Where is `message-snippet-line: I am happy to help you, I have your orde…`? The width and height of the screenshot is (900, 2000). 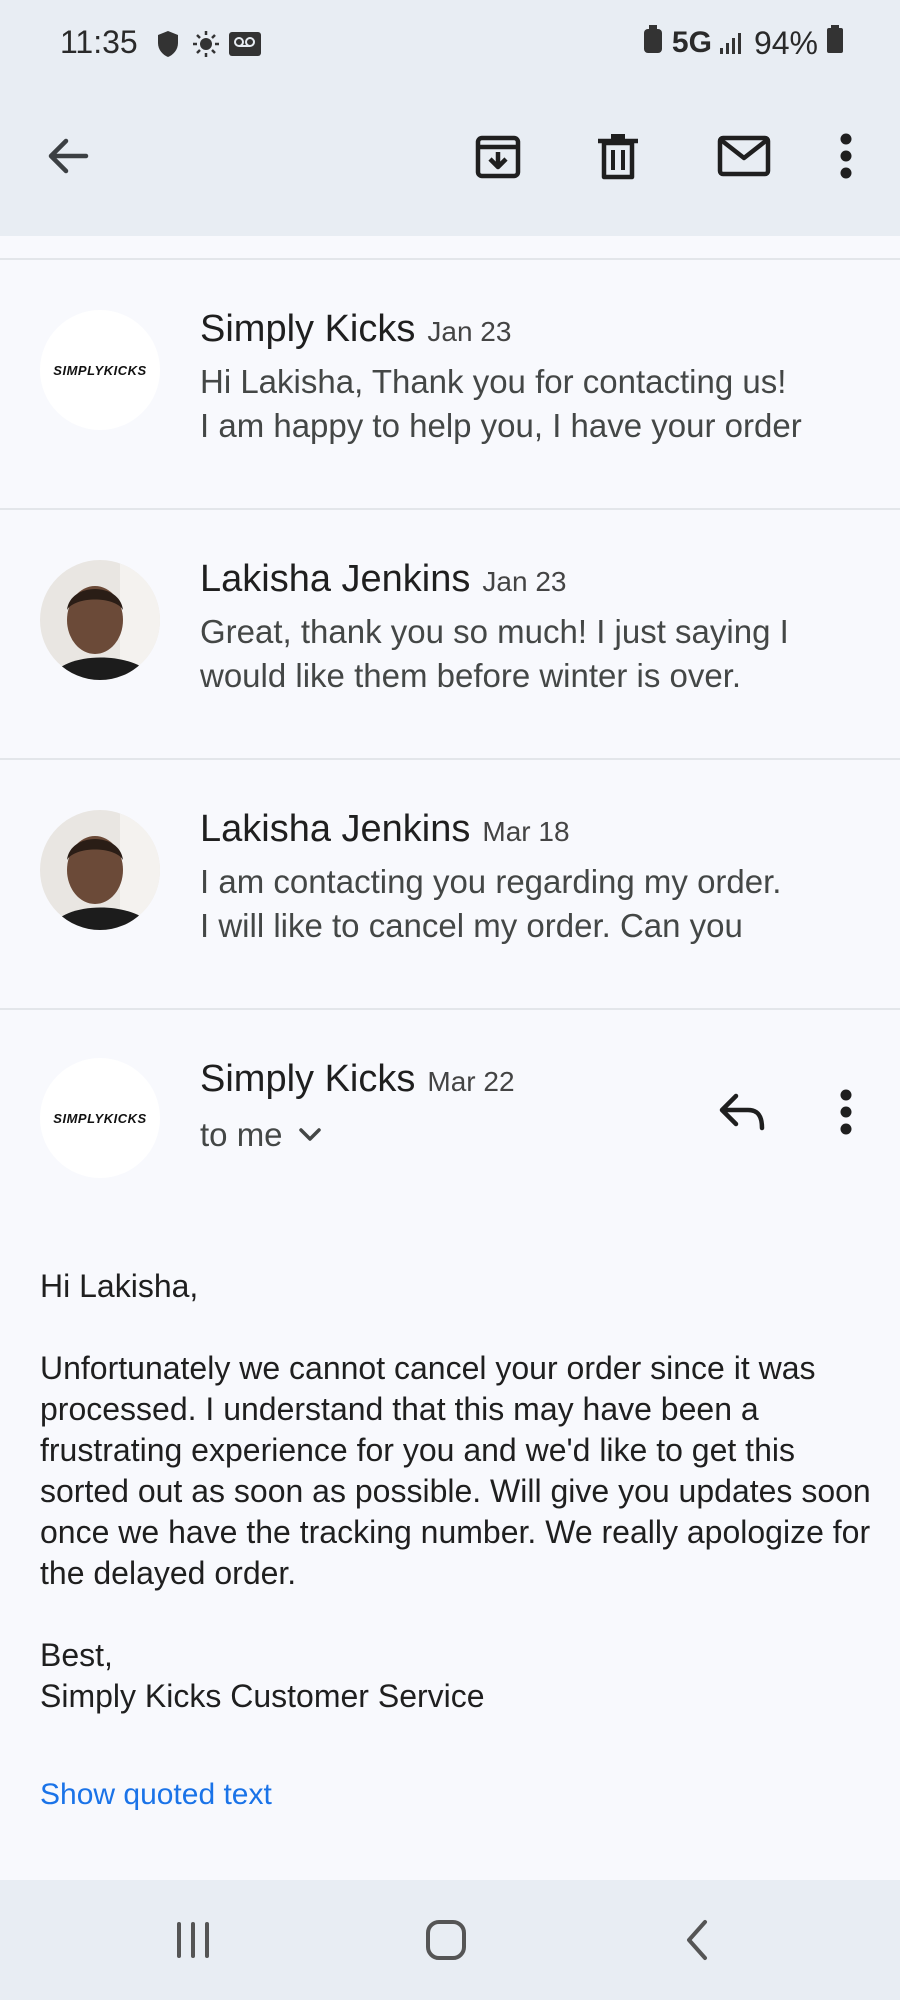 message-snippet-line: I am happy to help you, I have your orde… is located at coordinates (501, 425).